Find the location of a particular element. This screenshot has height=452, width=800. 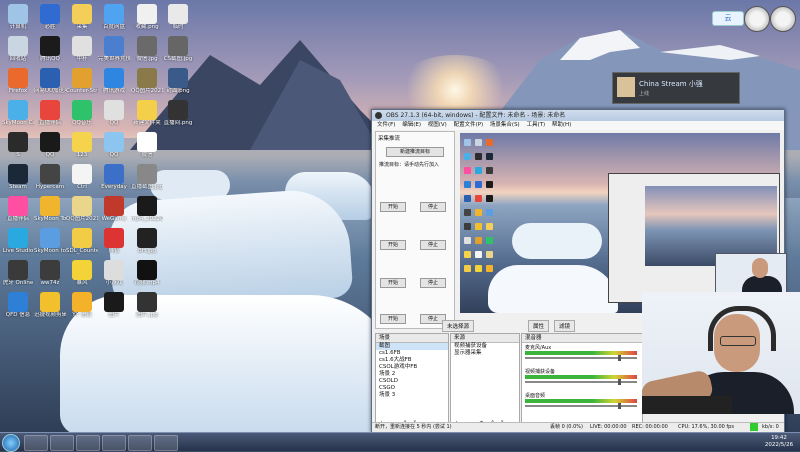

desktop-icon: 收藏.png is located at coordinates (147, 17).